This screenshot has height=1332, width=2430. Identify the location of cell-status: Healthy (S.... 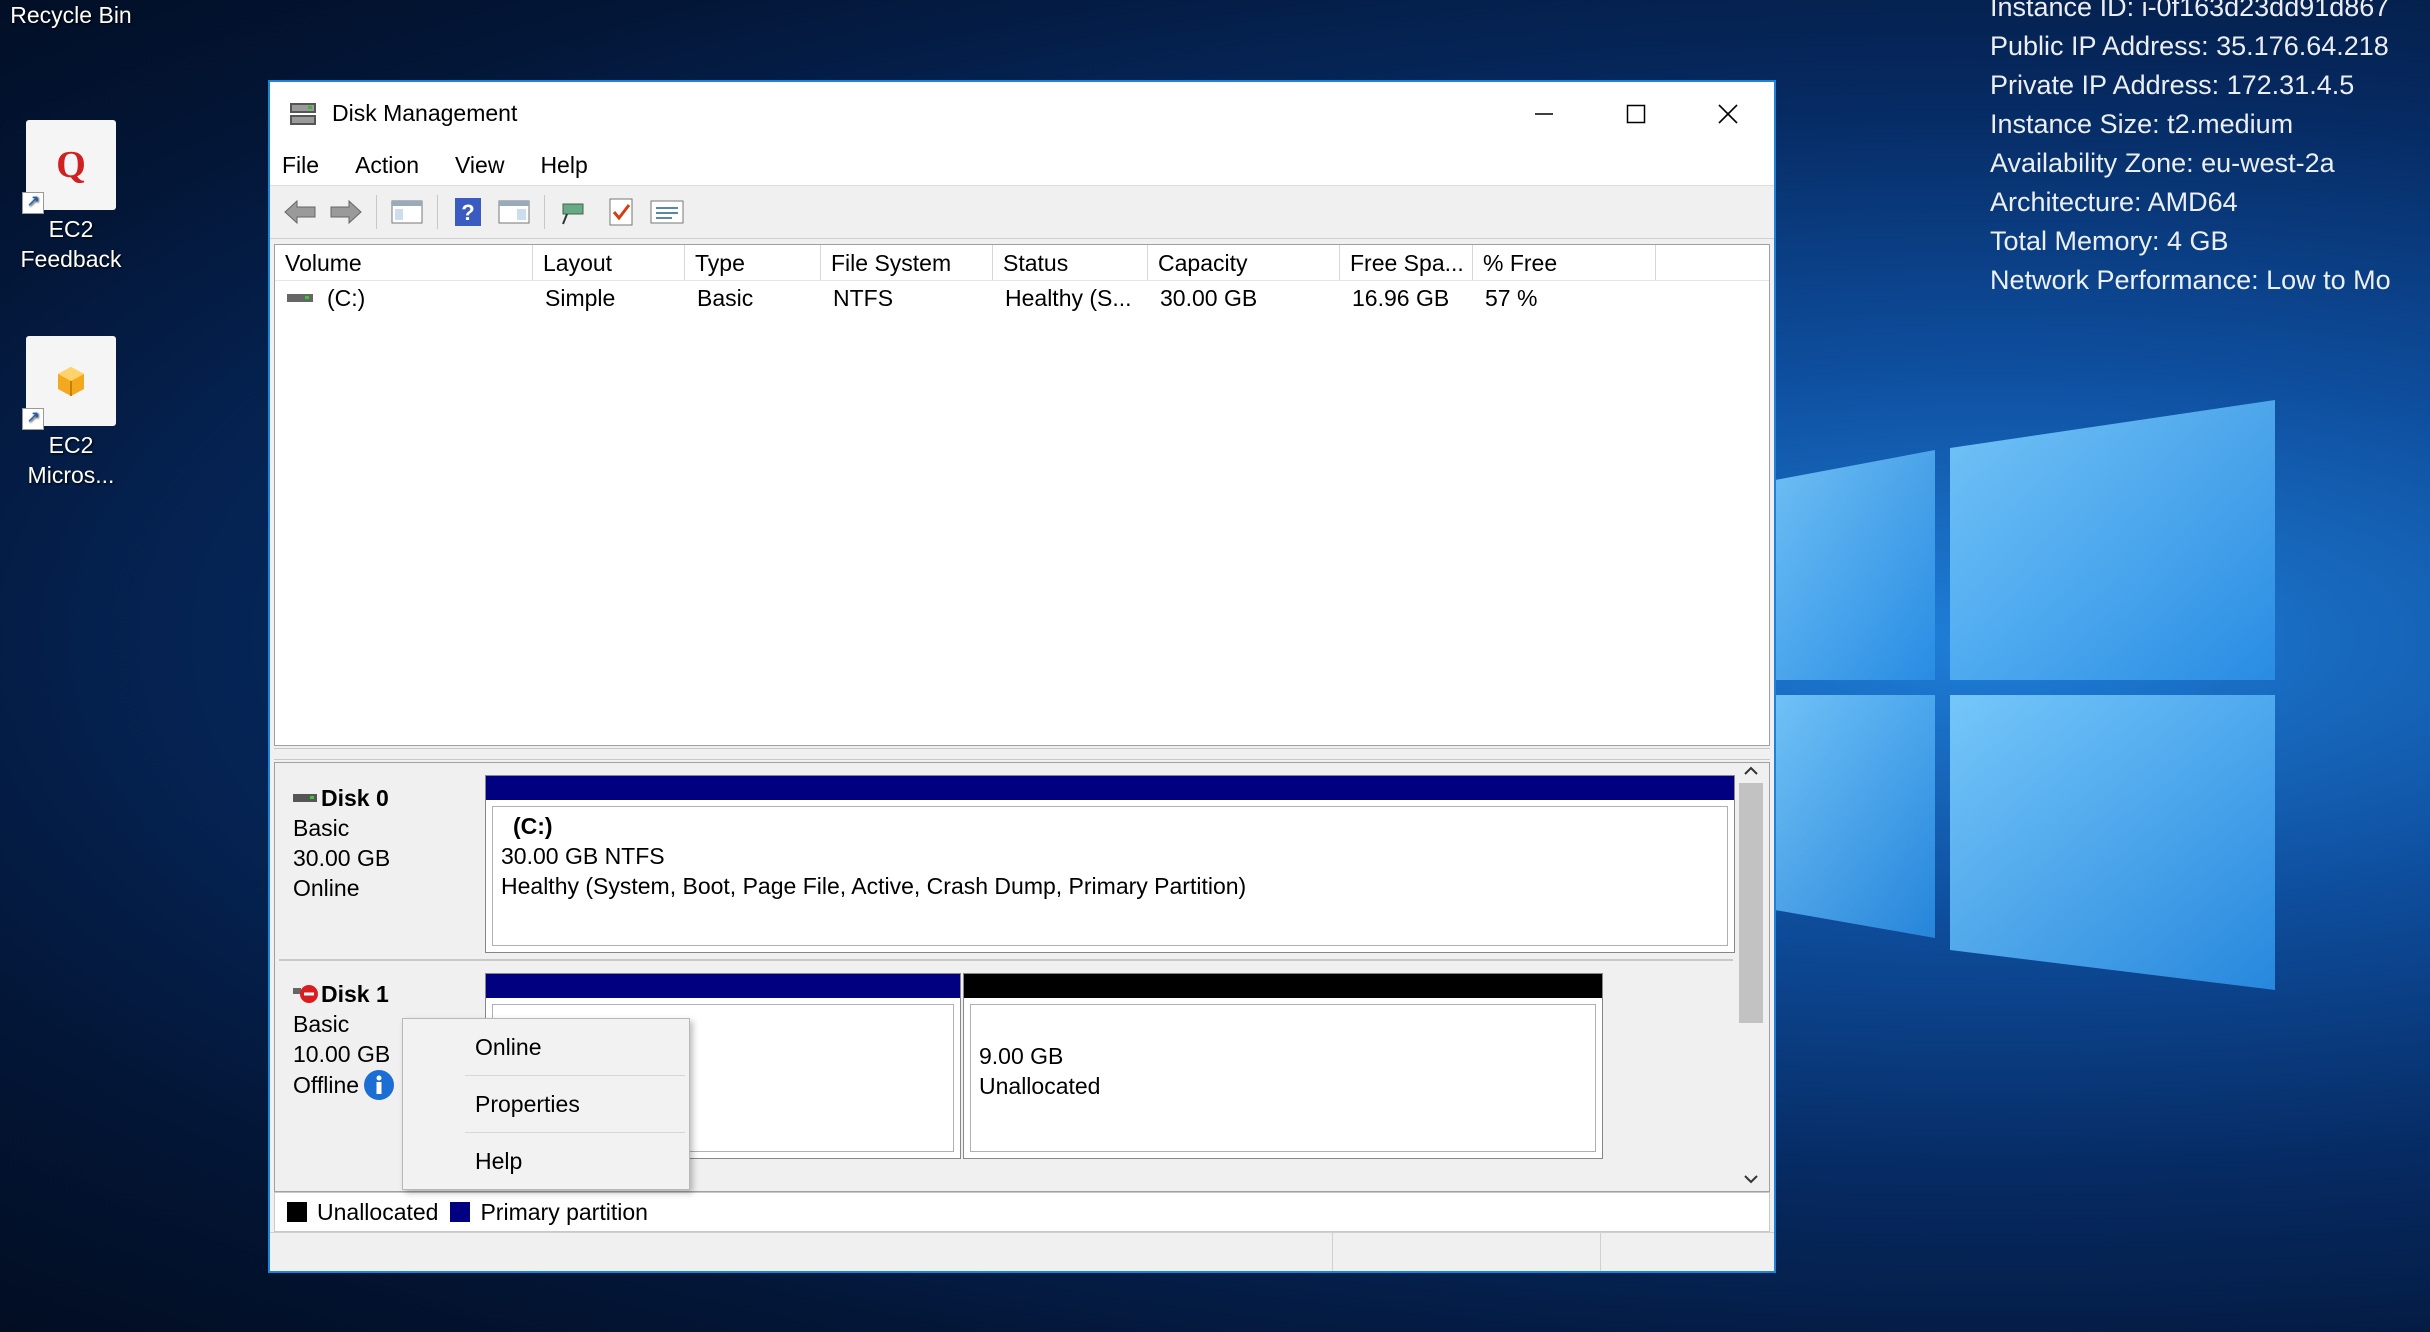
(1068, 298).